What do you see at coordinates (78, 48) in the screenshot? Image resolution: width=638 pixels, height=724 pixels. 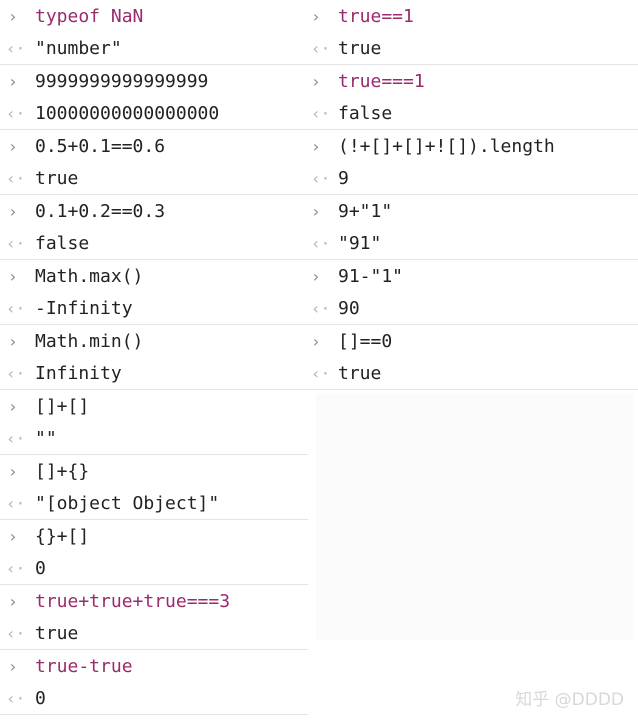 I see `console-output-value: "number"` at bounding box center [78, 48].